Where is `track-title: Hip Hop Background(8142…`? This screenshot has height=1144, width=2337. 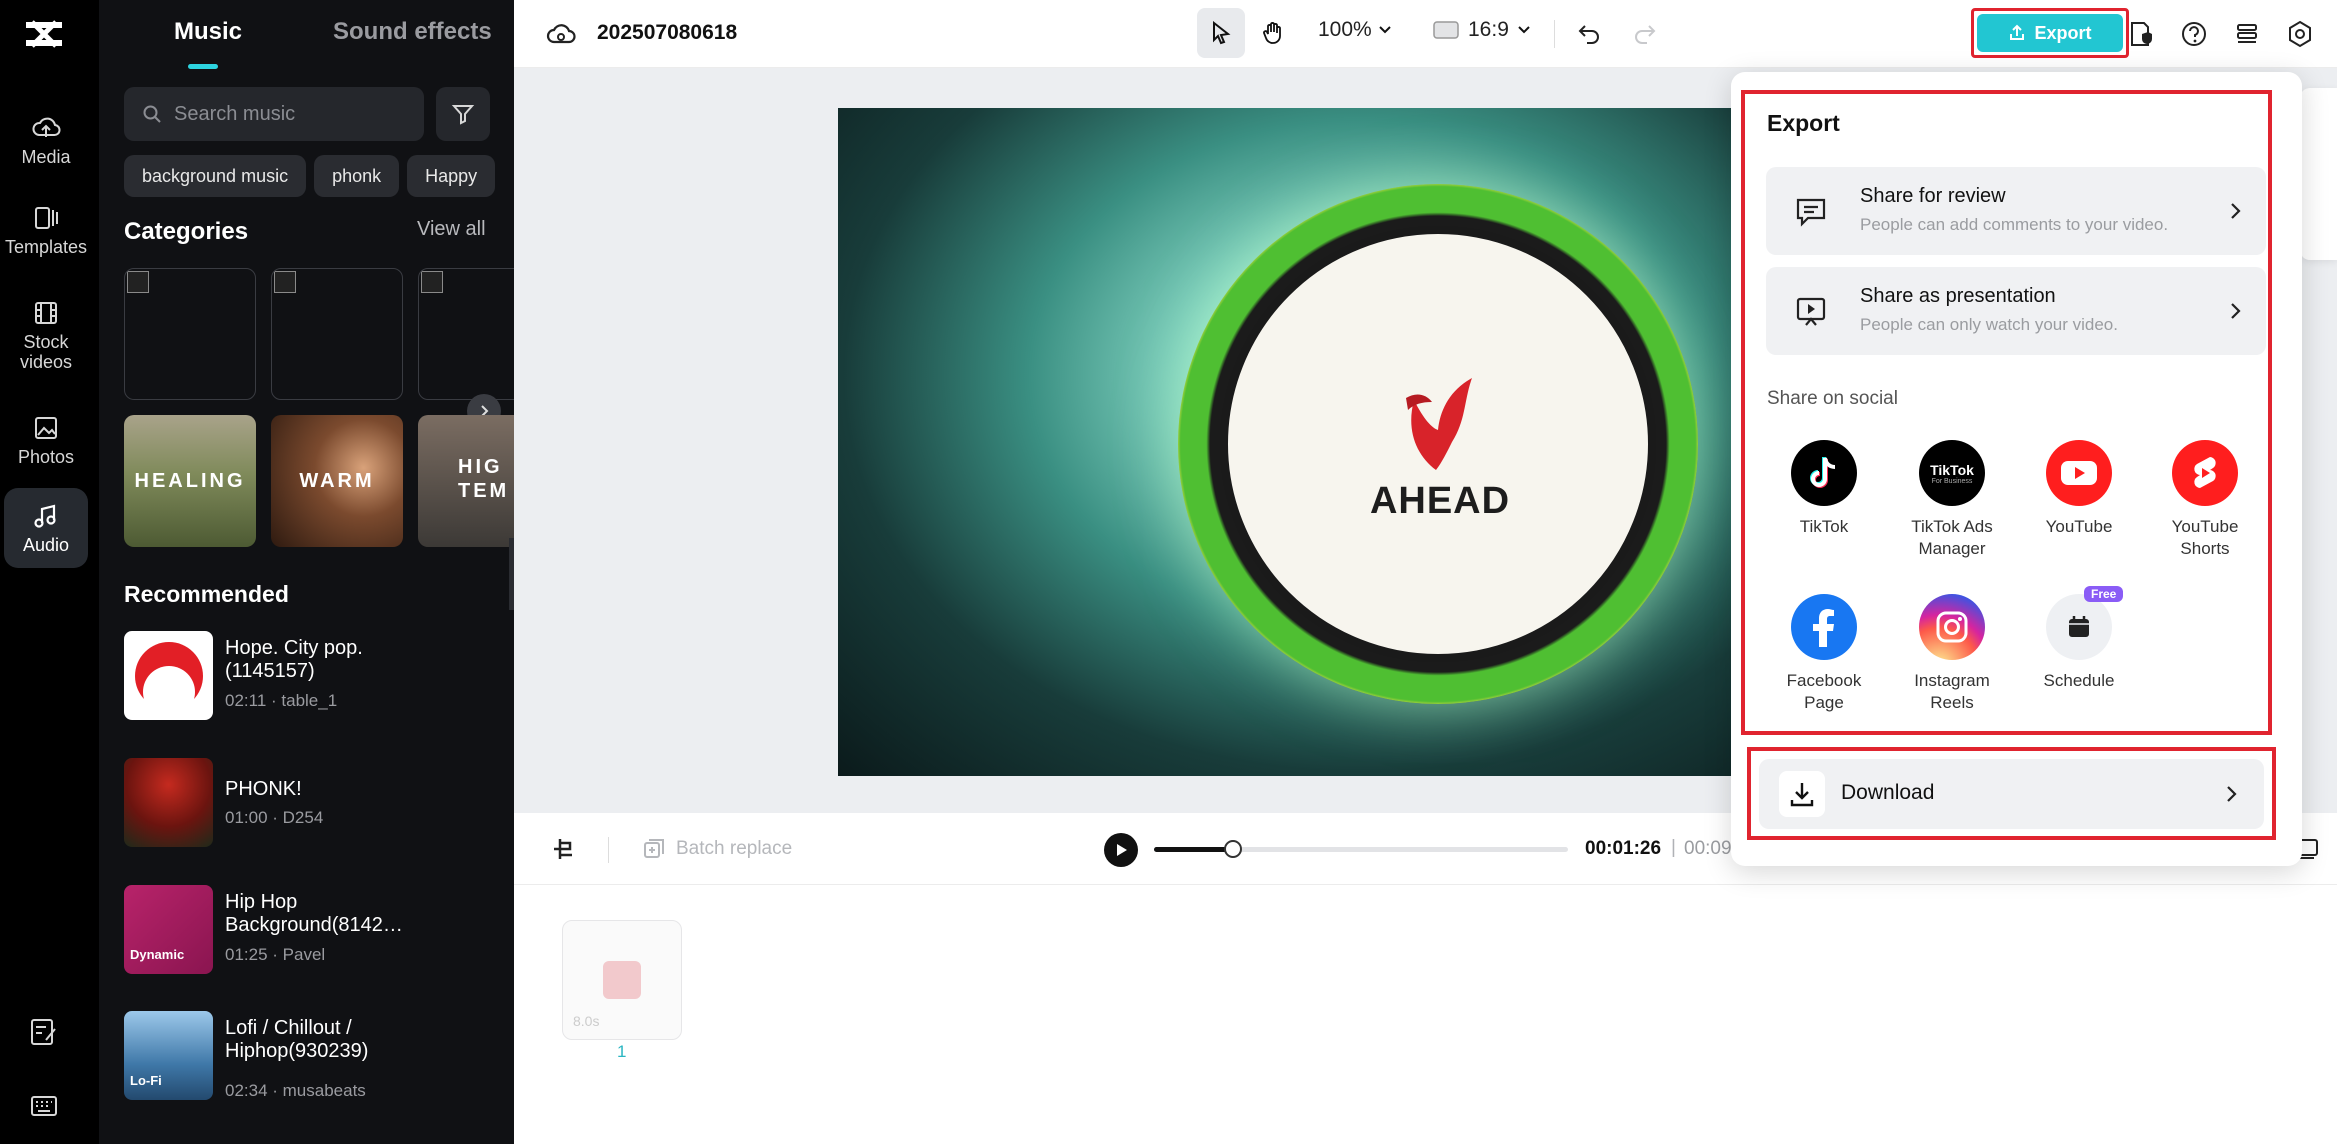
track-title: Hip Hop Background(8142… is located at coordinates (314, 913).